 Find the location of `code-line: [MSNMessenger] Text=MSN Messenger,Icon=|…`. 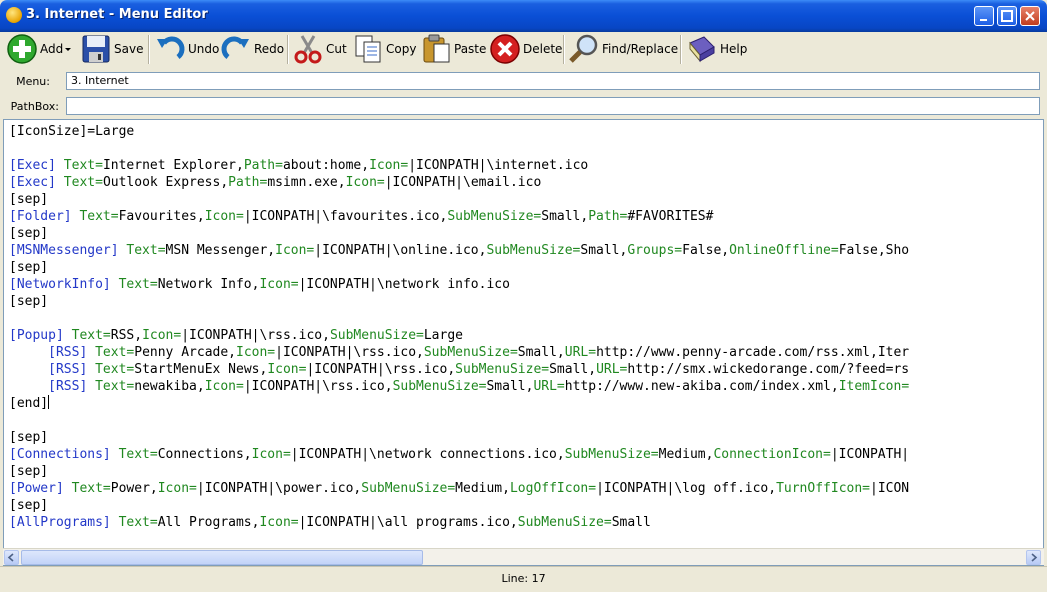

code-line: [MSNMessenger] Text=MSN Messenger,Icon=|… is located at coordinates (459, 250).